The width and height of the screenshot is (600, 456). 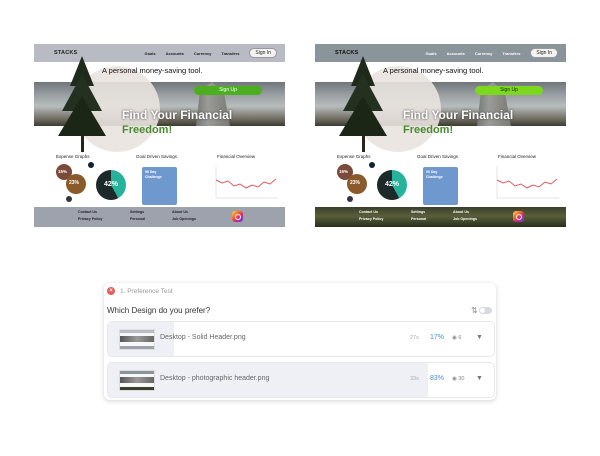 What do you see at coordinates (414, 338) in the screenshot?
I see `avg-time: 27s` at bounding box center [414, 338].